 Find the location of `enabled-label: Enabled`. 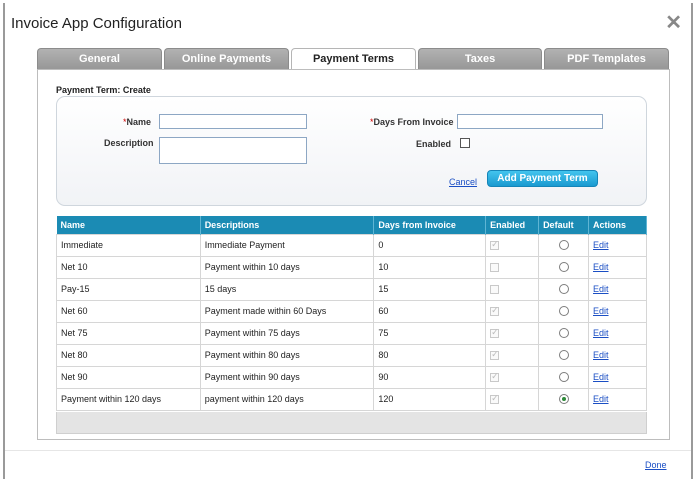

enabled-label: Enabled is located at coordinates (434, 144).